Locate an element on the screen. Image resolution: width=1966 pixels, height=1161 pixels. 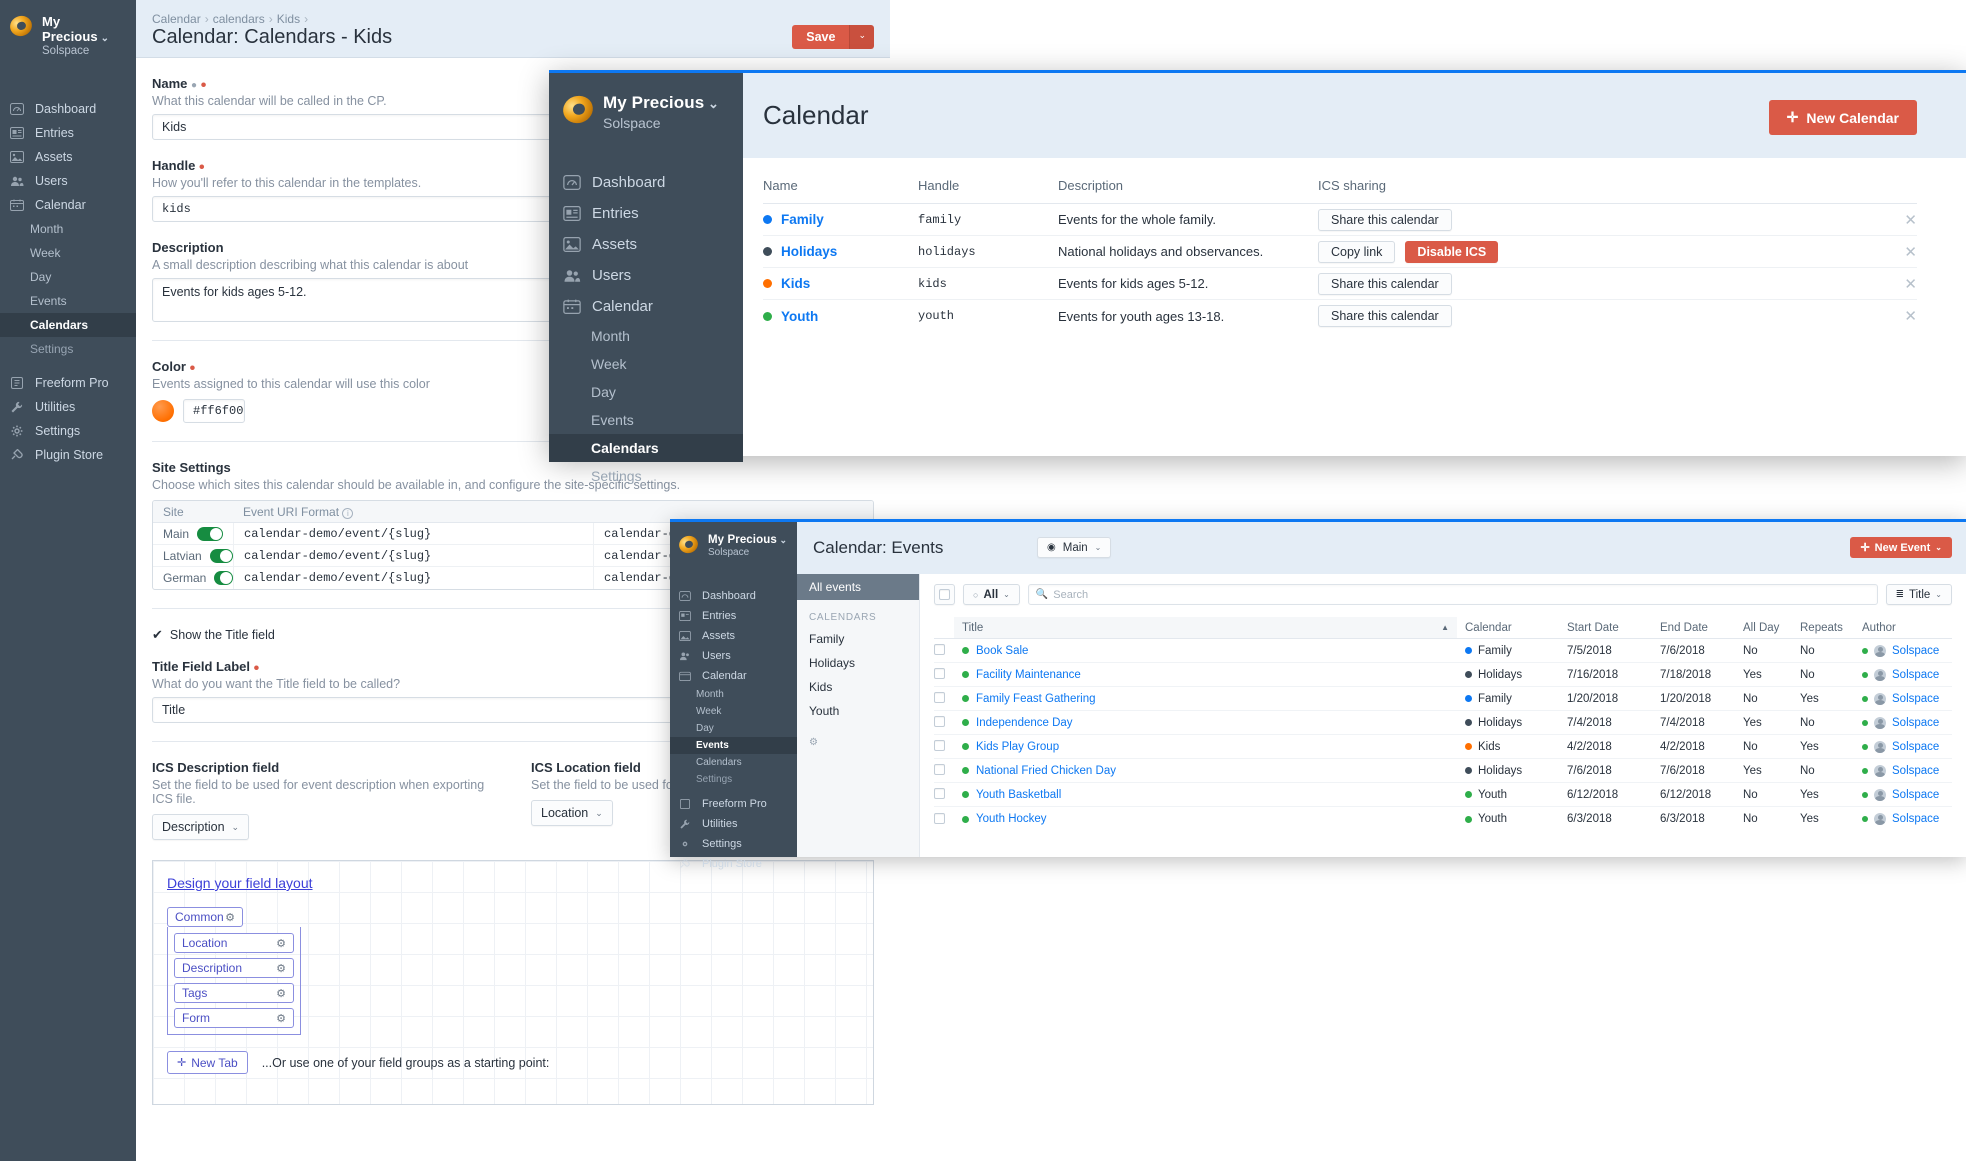
color-swatch is located at coordinates (163, 411).